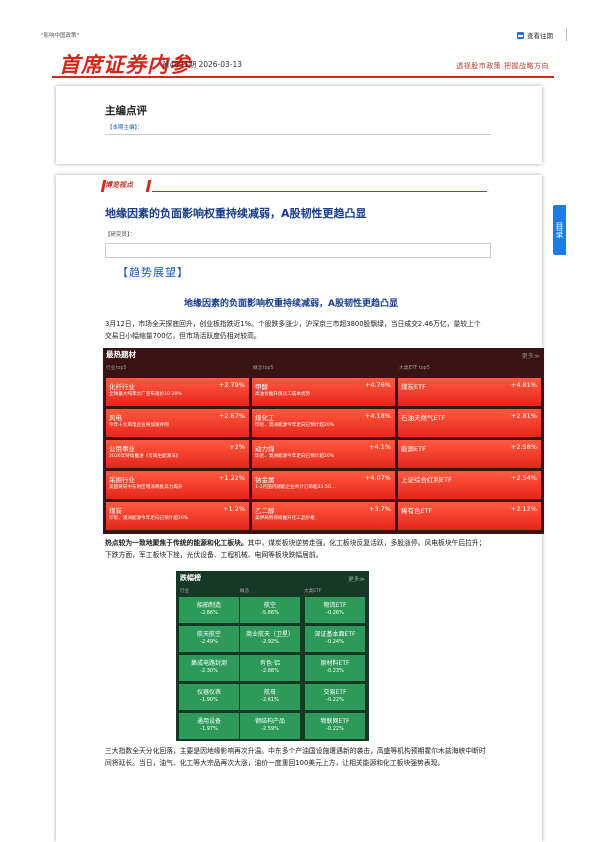  What do you see at coordinates (298, 134) in the screenshot?
I see `editorial-divider` at bounding box center [298, 134].